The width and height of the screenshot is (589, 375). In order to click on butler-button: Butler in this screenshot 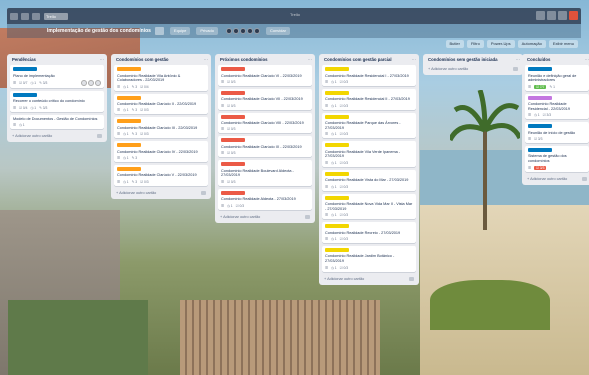, I will do `click(454, 44)`.